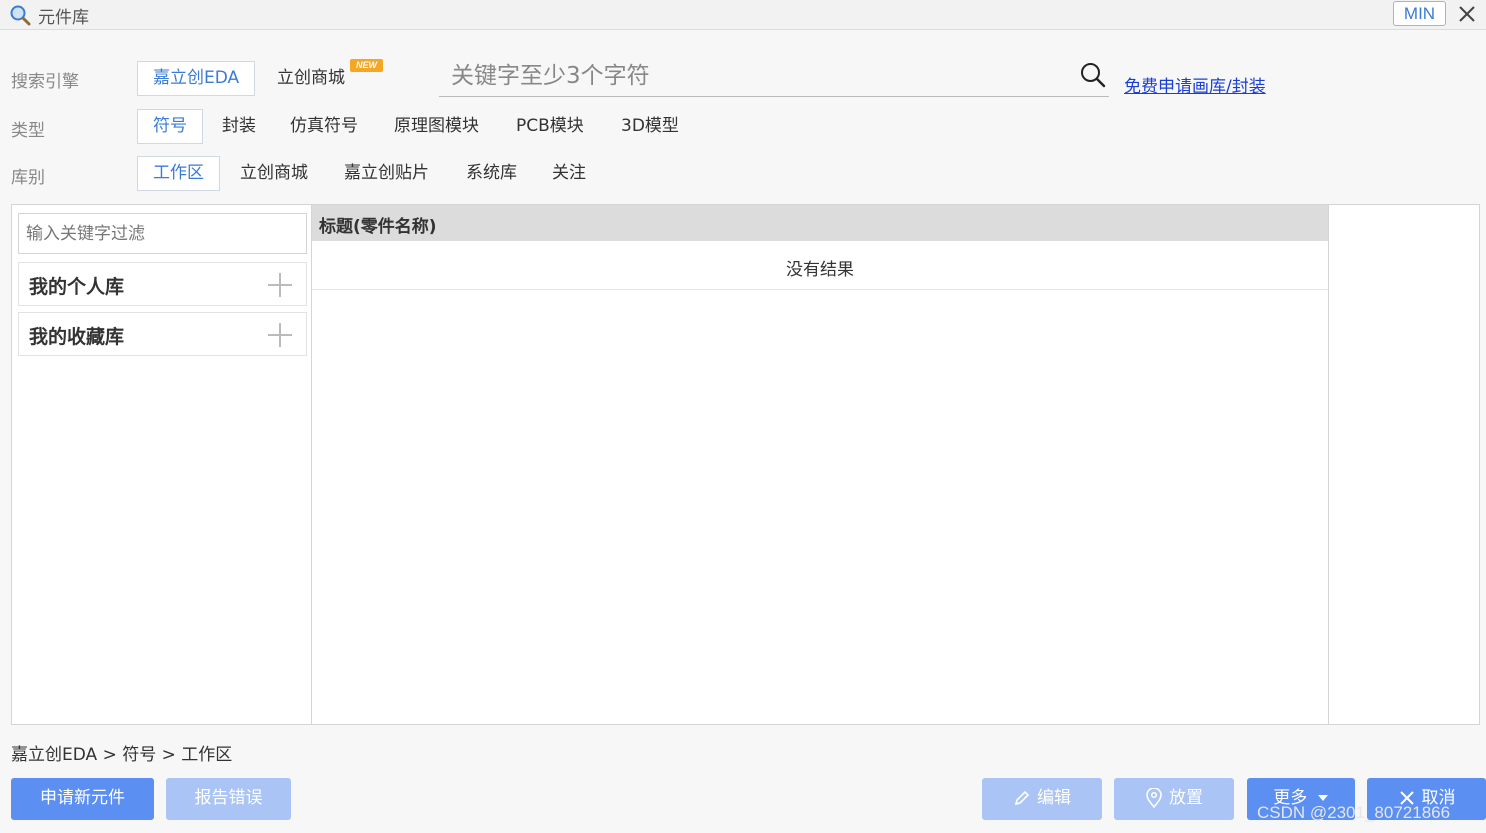 The width and height of the screenshot is (1486, 833). I want to click on type-option-3d-model: 3D模型, so click(650, 126).